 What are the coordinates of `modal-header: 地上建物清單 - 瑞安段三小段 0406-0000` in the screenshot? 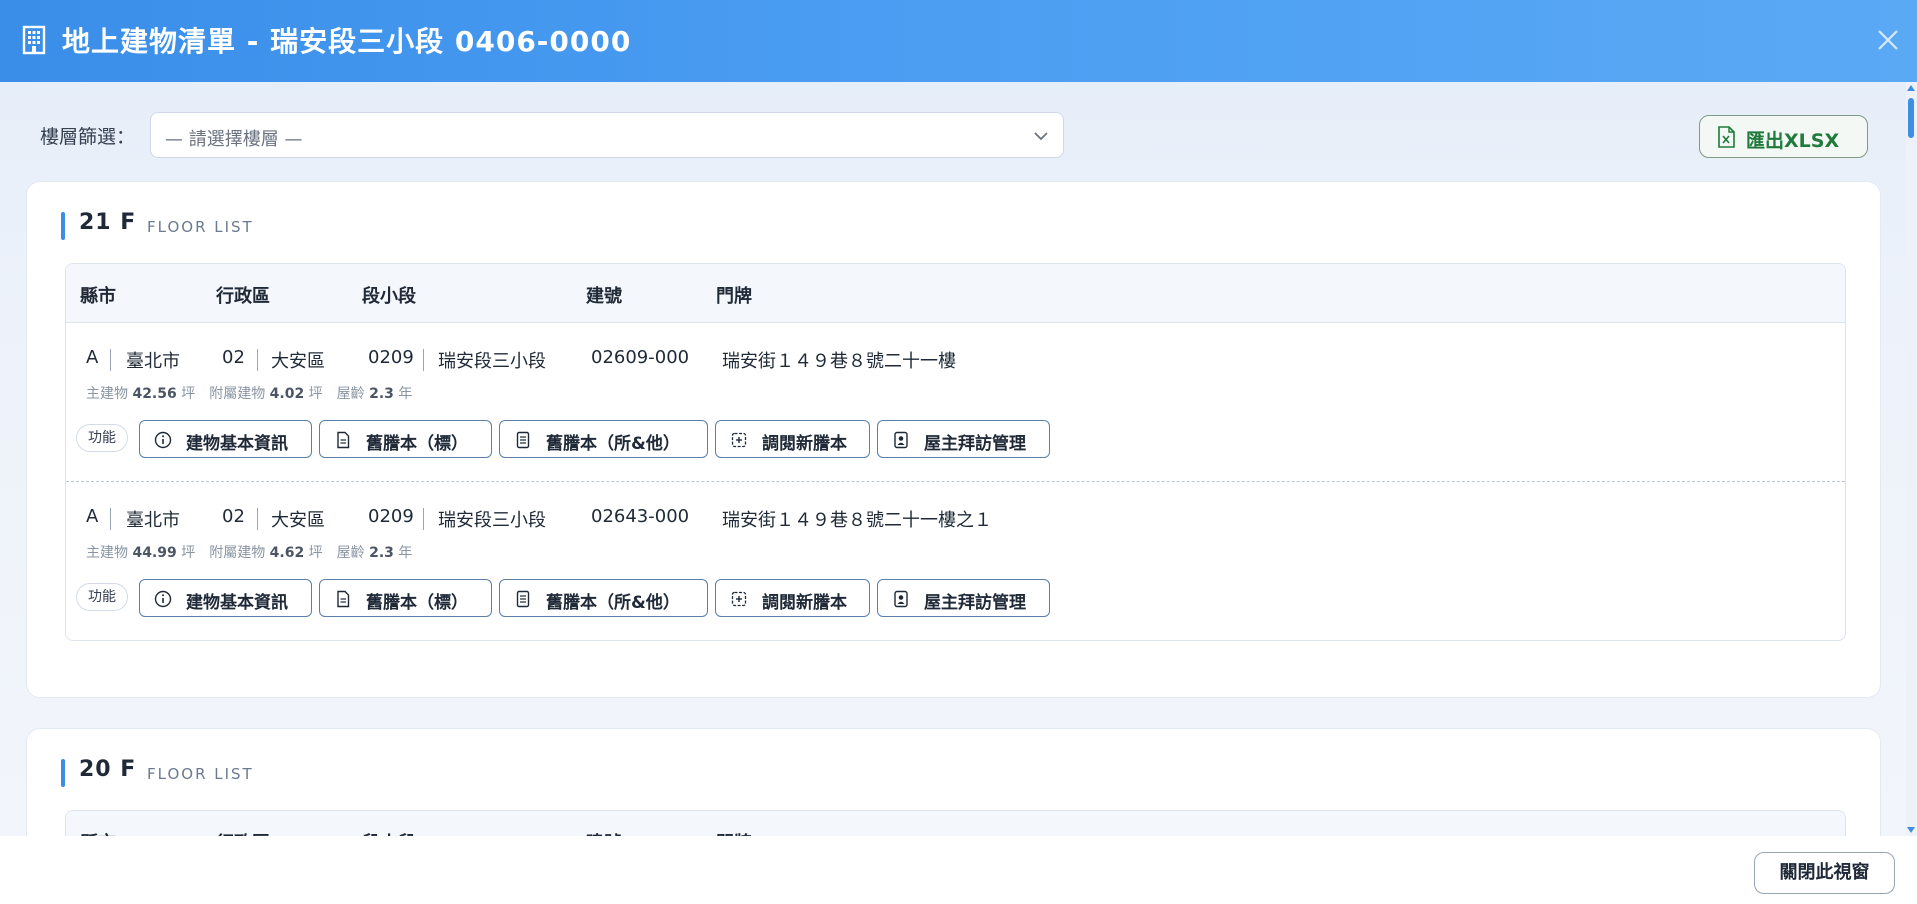 It's located at (958, 41).